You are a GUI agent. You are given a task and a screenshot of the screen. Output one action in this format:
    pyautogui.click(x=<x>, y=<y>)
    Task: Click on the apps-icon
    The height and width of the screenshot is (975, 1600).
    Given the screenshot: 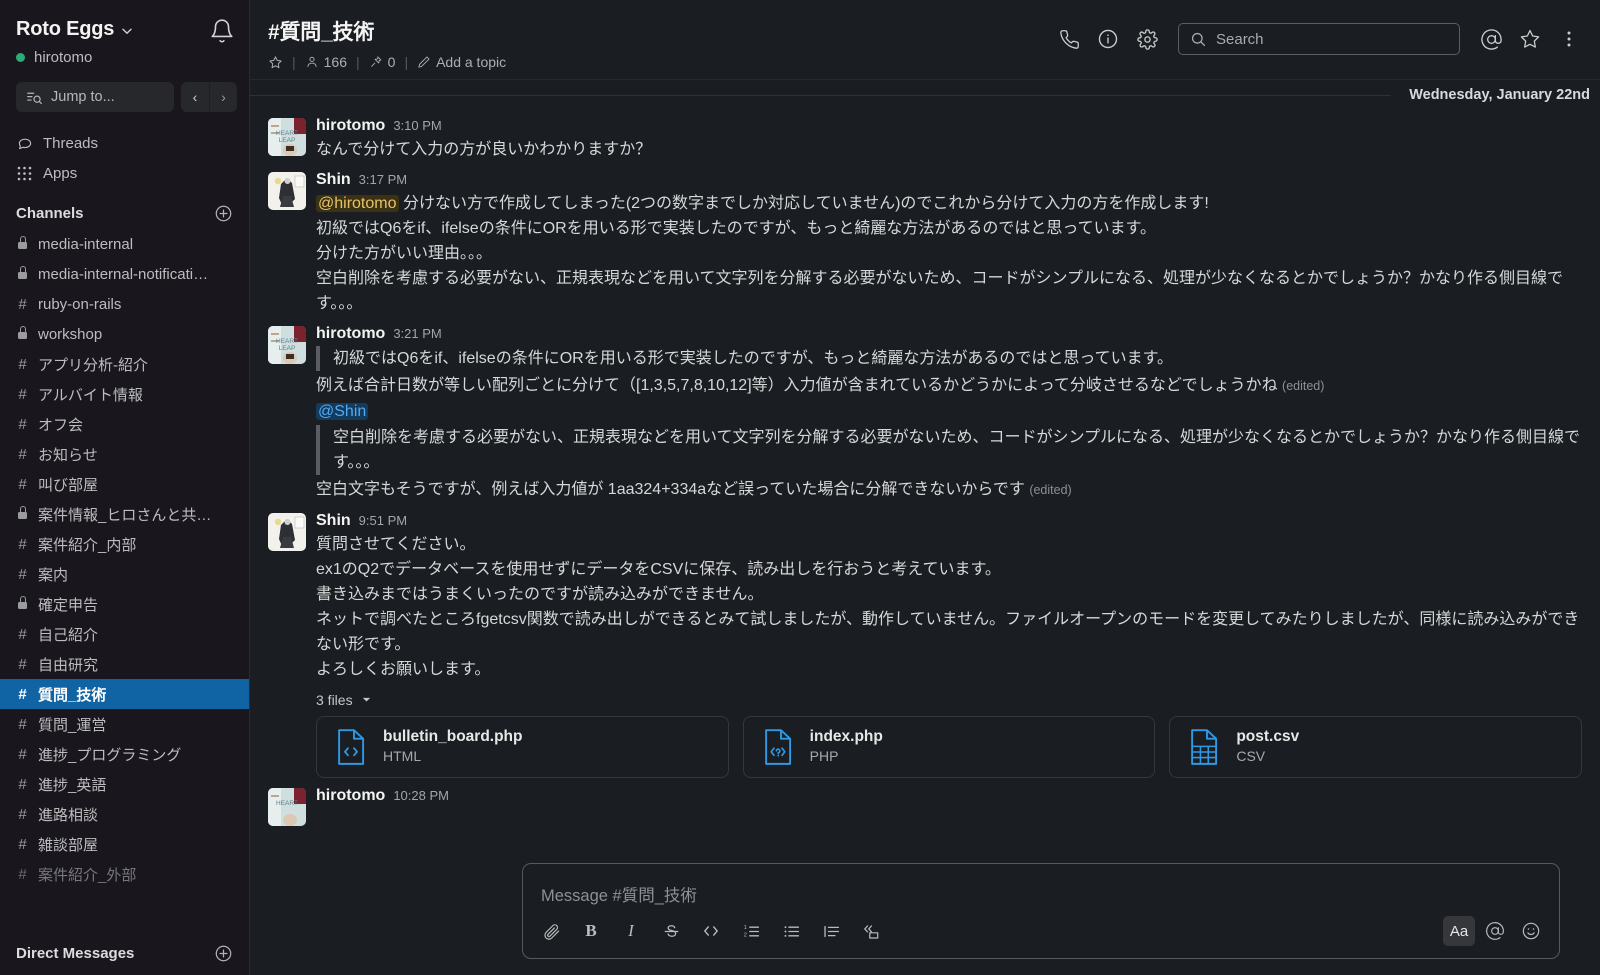 What is the action you would take?
    pyautogui.click(x=24, y=173)
    